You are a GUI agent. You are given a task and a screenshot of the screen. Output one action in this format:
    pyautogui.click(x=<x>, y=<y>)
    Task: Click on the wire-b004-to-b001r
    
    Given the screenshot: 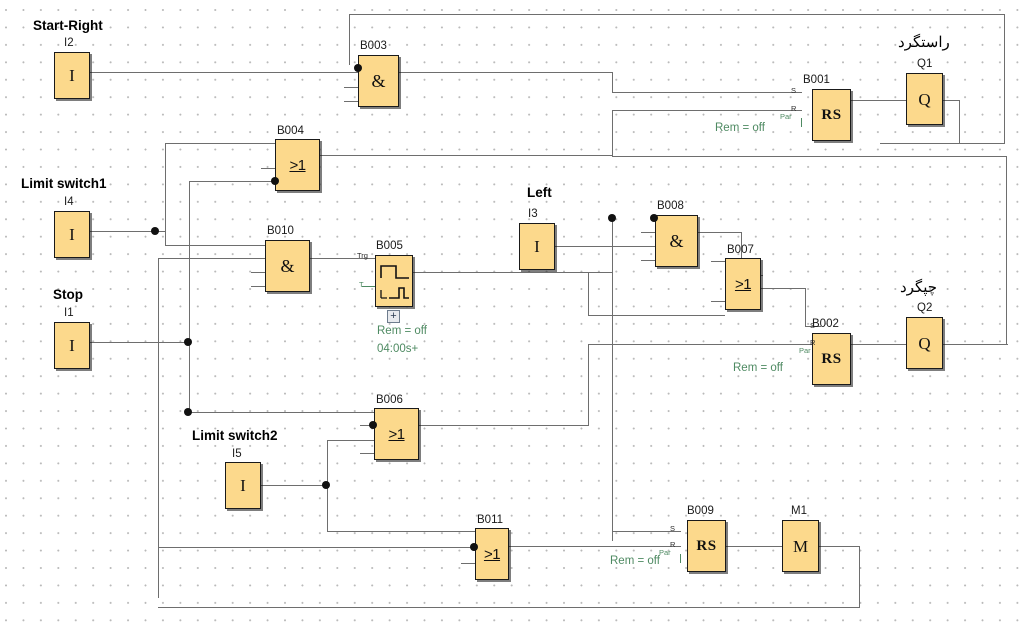 What is the action you would take?
    pyautogui.click(x=707, y=111)
    